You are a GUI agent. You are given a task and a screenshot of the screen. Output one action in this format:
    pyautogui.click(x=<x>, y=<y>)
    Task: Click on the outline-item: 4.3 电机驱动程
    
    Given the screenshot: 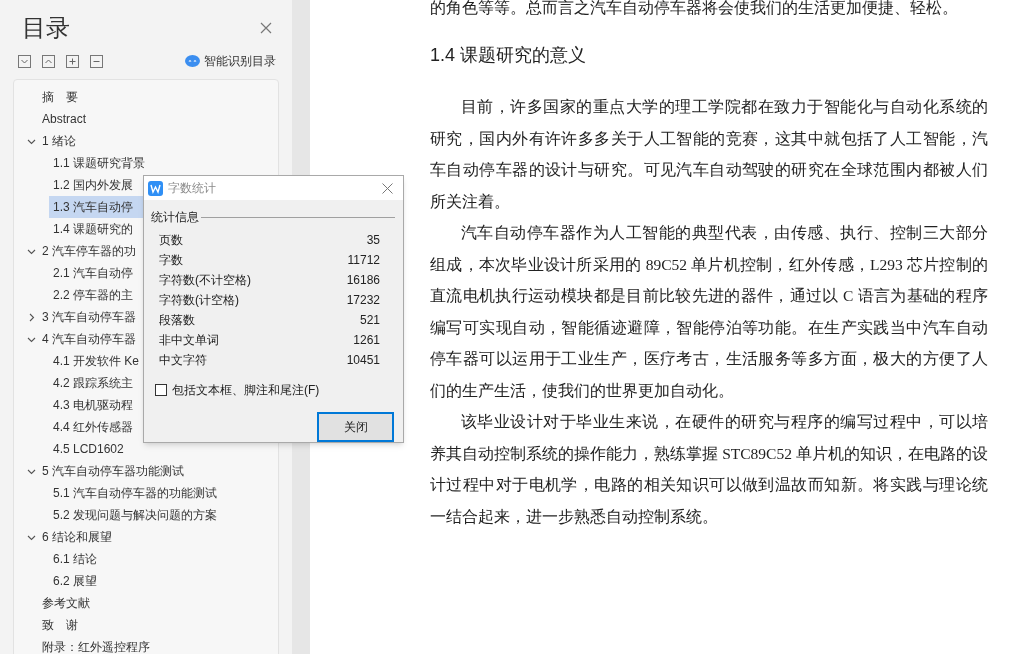 What is the action you would take?
    pyautogui.click(x=93, y=405)
    